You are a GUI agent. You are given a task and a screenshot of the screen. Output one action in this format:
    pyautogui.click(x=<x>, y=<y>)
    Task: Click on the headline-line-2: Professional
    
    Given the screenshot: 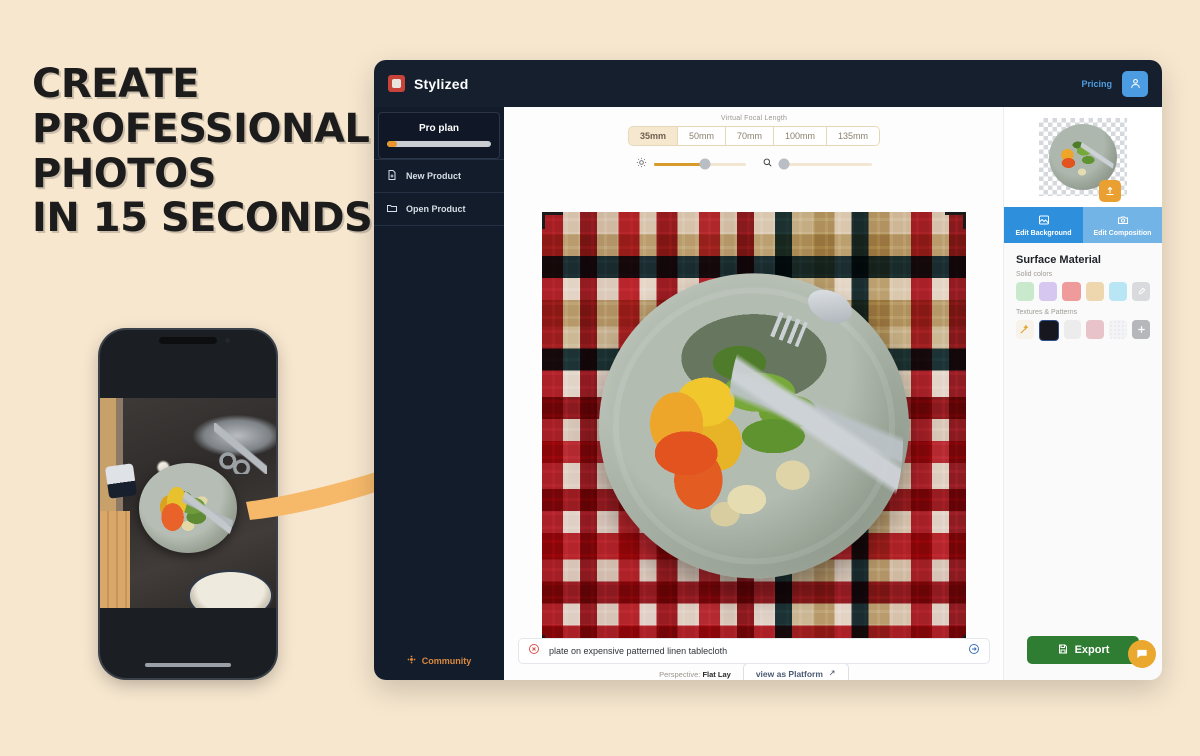 What is the action you would take?
    pyautogui.click(x=201, y=128)
    